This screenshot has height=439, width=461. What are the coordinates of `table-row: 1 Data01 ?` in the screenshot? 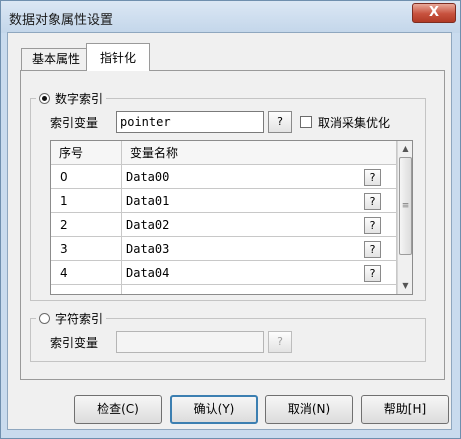 It's located at (224, 201).